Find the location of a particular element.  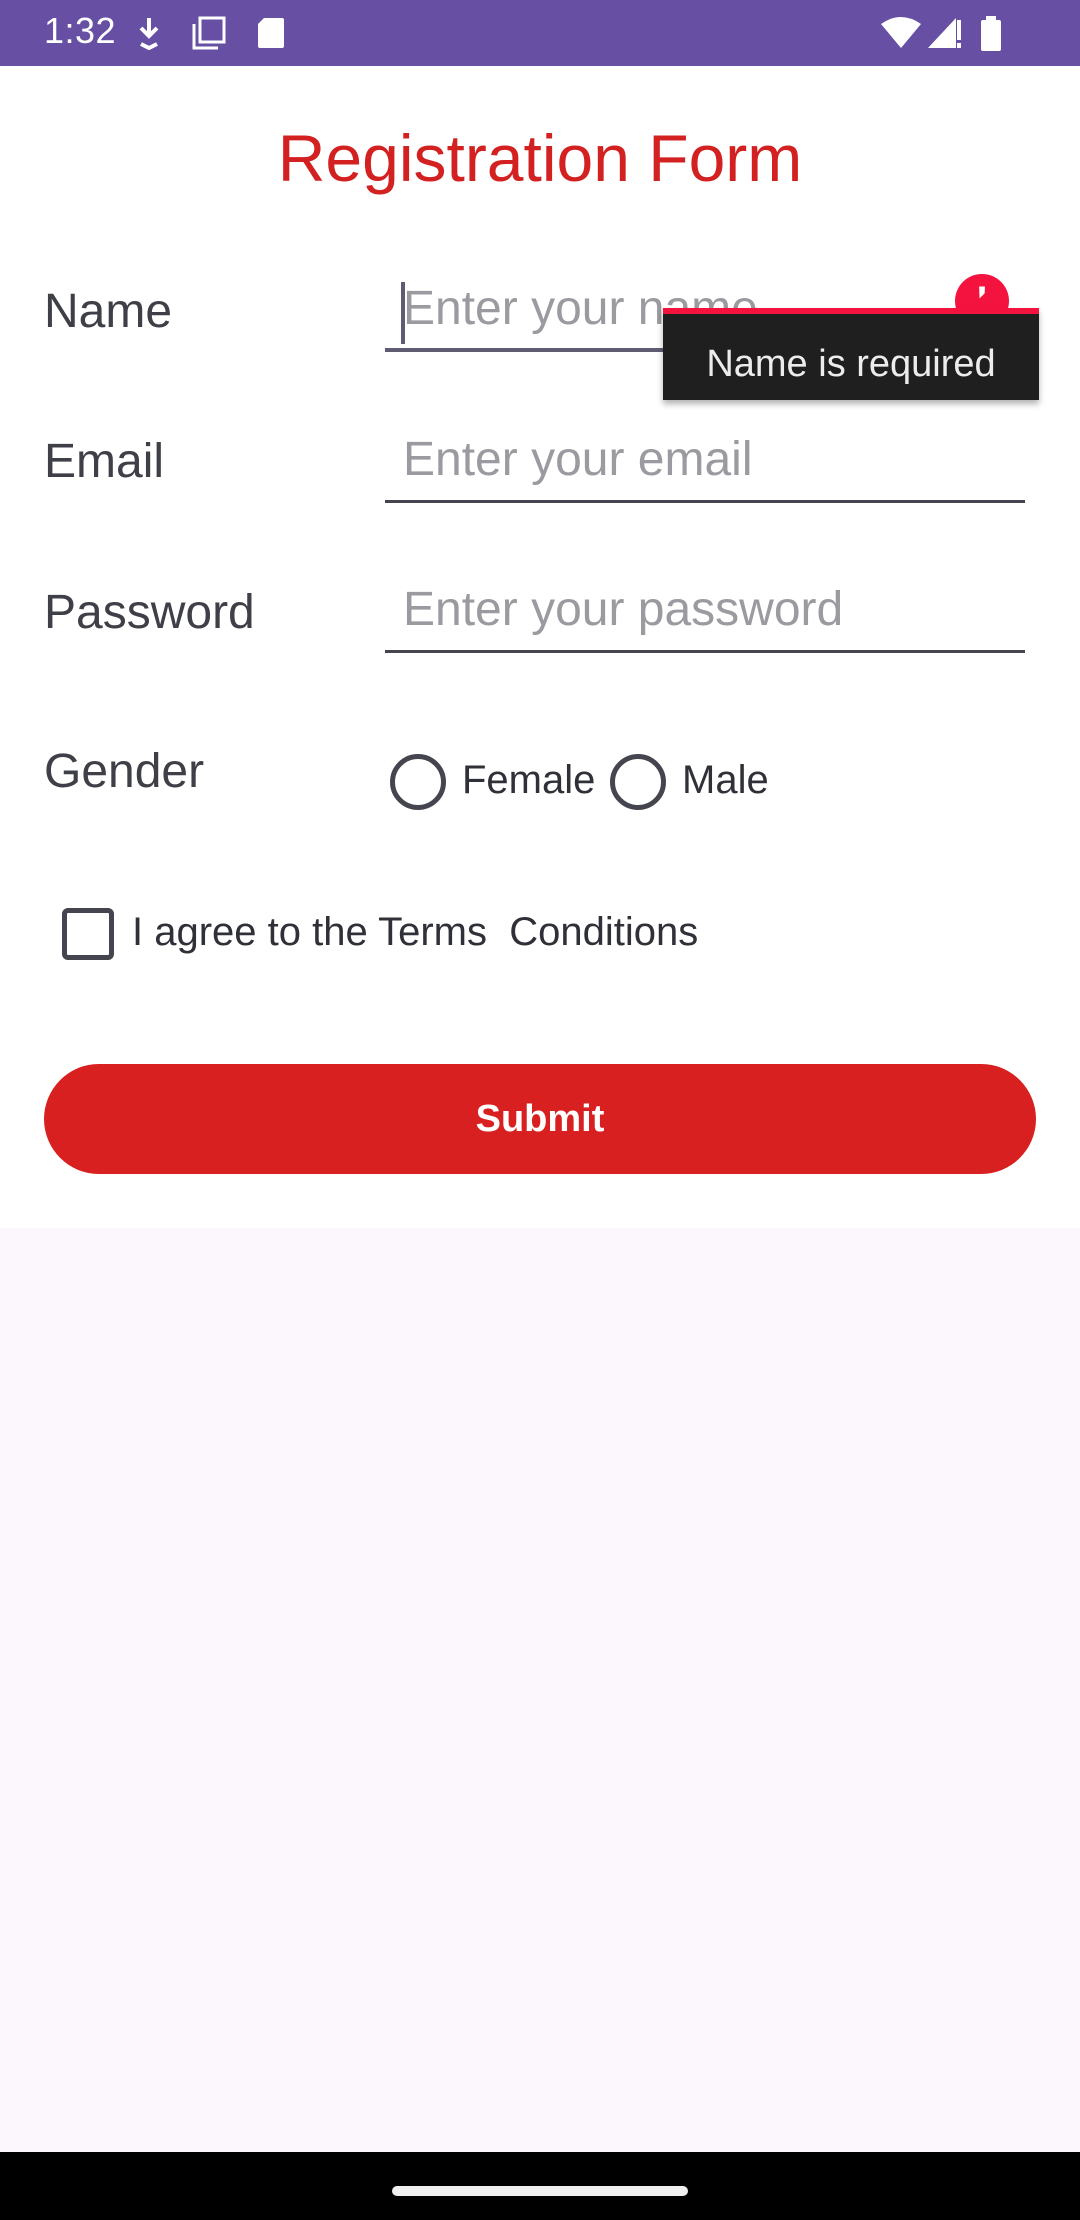

terms-label: I agree to the Terms Conditions is located at coordinates (415, 932).